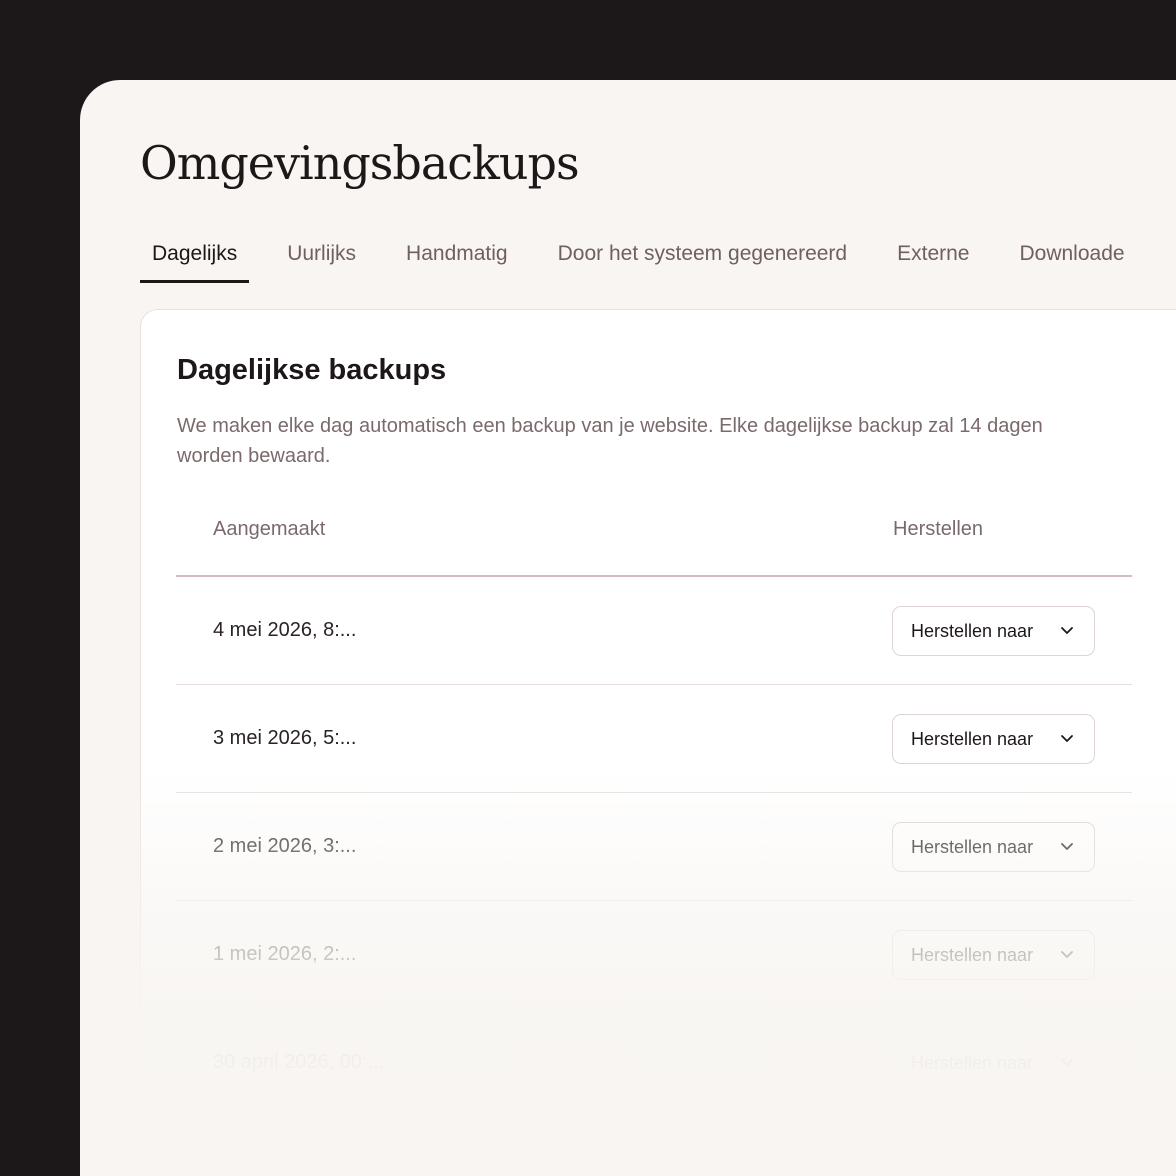 The width and height of the screenshot is (1176, 1176). Describe the element at coordinates (654, 631) in the screenshot. I see `table-row: 4 mei 2026, 8:... Herstellen naar` at that location.